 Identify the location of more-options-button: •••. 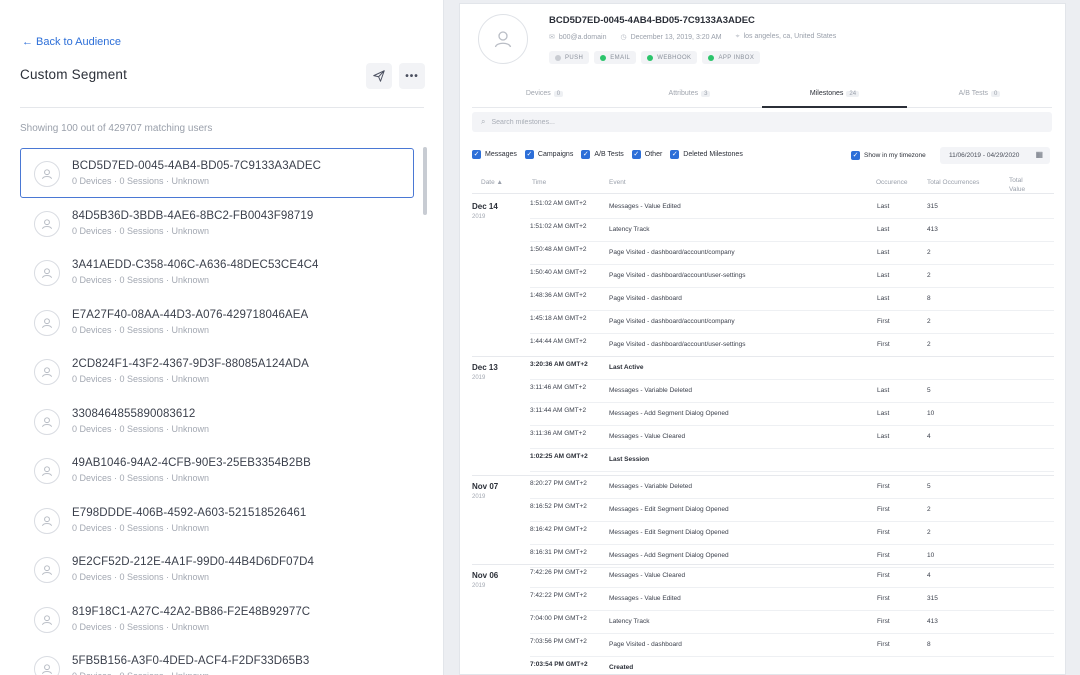
(412, 76).